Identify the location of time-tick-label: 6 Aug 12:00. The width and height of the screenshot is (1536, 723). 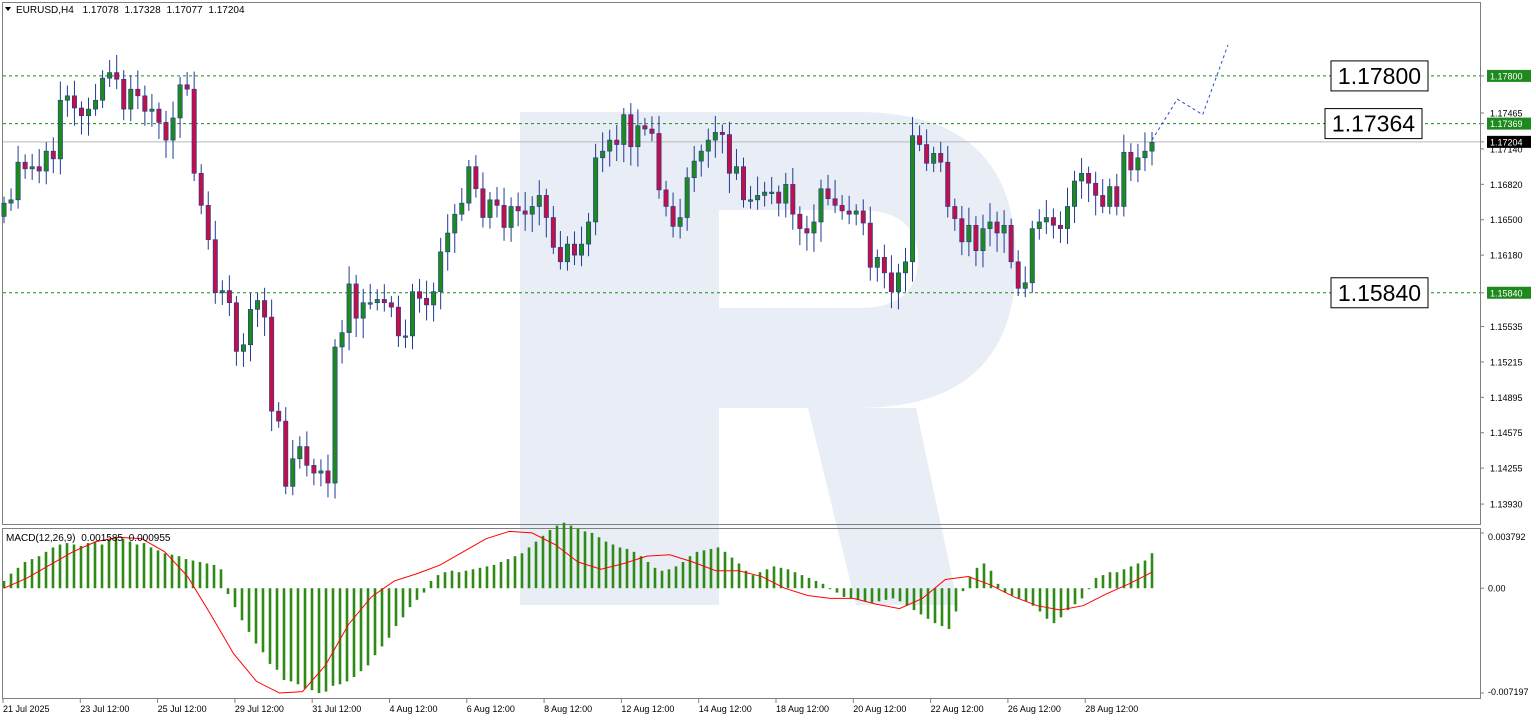
(491, 709).